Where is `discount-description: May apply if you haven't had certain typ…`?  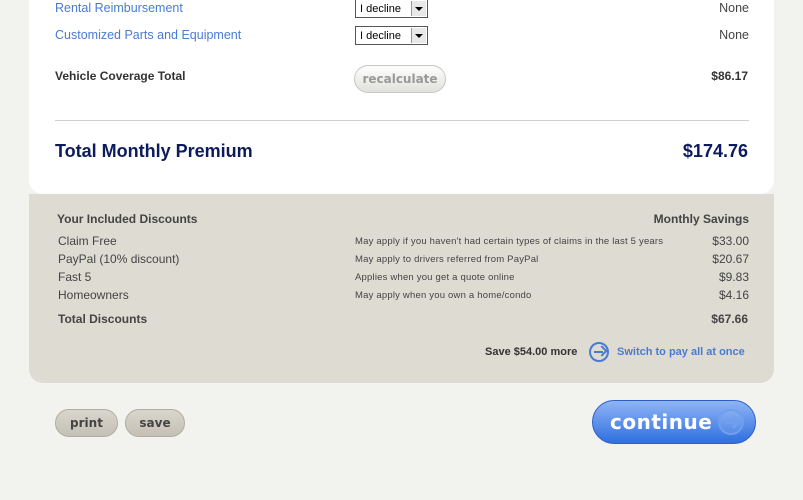 discount-description: May apply if you haven't had certain typ… is located at coordinates (509, 241).